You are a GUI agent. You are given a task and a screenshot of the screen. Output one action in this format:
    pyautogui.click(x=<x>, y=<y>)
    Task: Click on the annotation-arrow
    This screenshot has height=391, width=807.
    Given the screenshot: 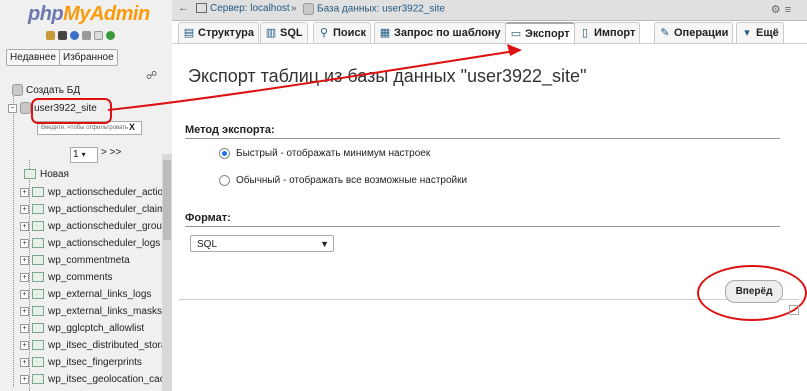 What is the action you would take?
    pyautogui.click(x=314, y=77)
    